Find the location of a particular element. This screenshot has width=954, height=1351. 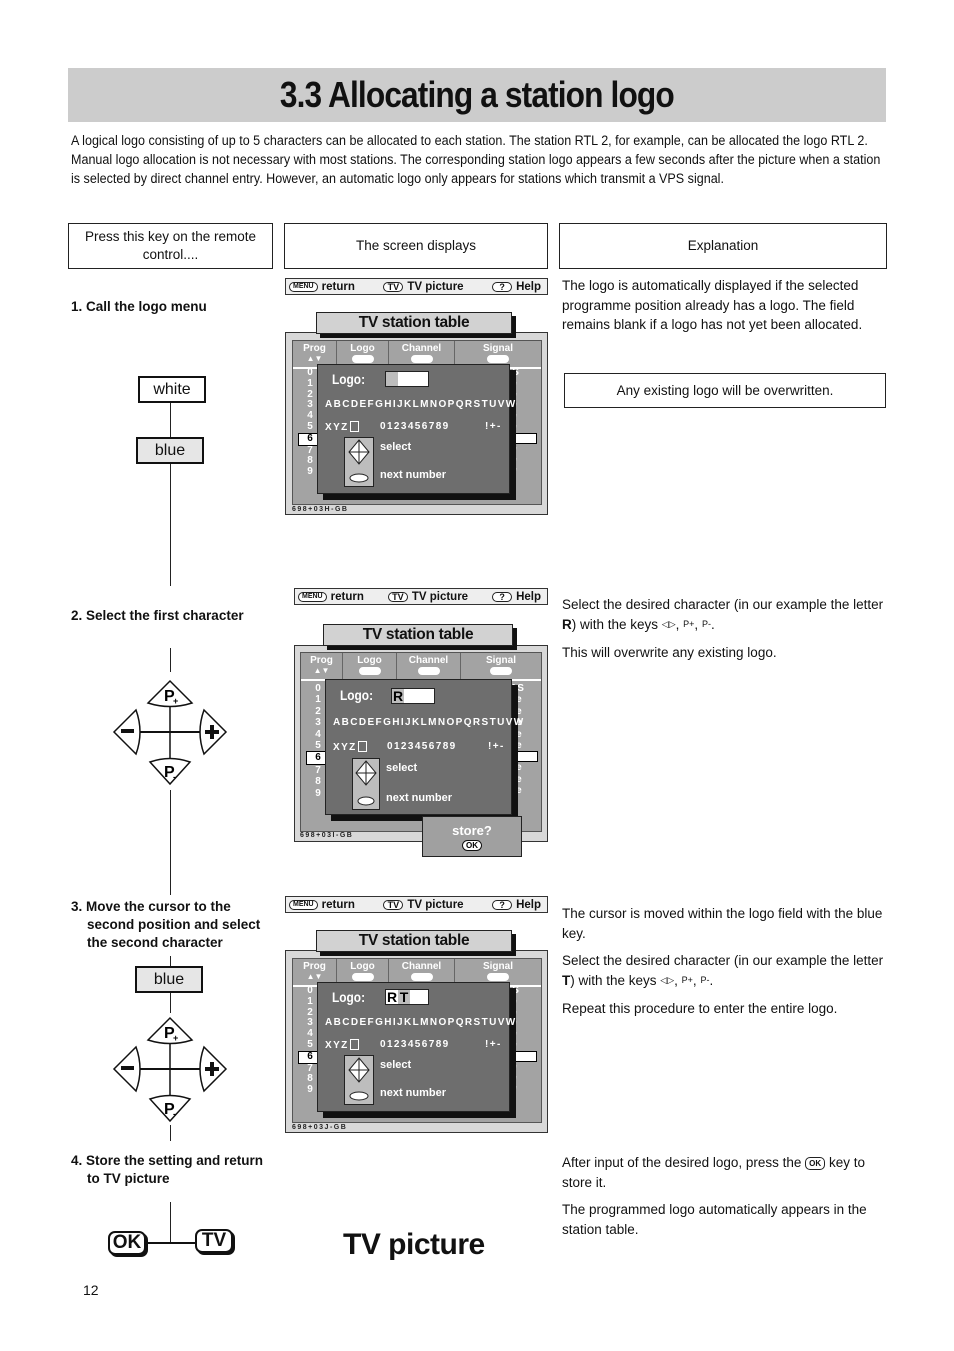

store-prompt: store? OK is located at coordinates (472, 836).